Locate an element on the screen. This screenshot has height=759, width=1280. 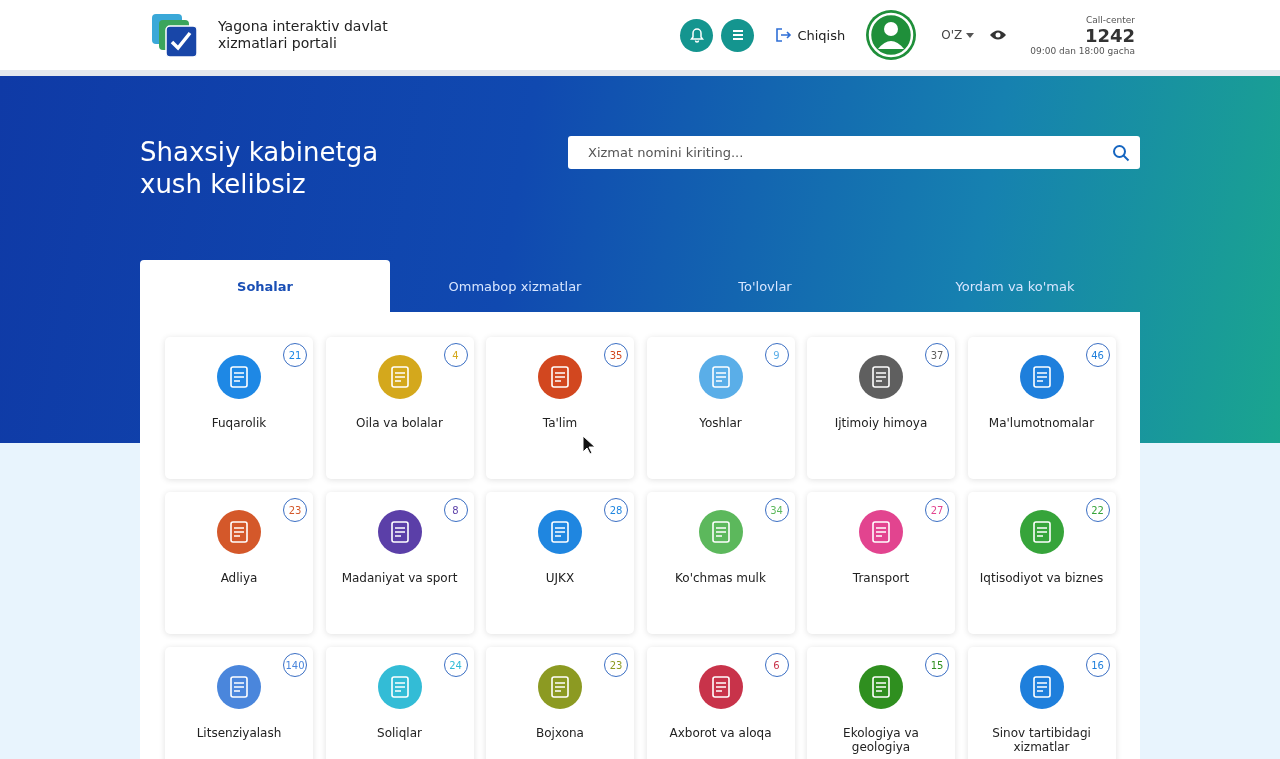
category-card: 28 UJKX is located at coordinates (560, 563).